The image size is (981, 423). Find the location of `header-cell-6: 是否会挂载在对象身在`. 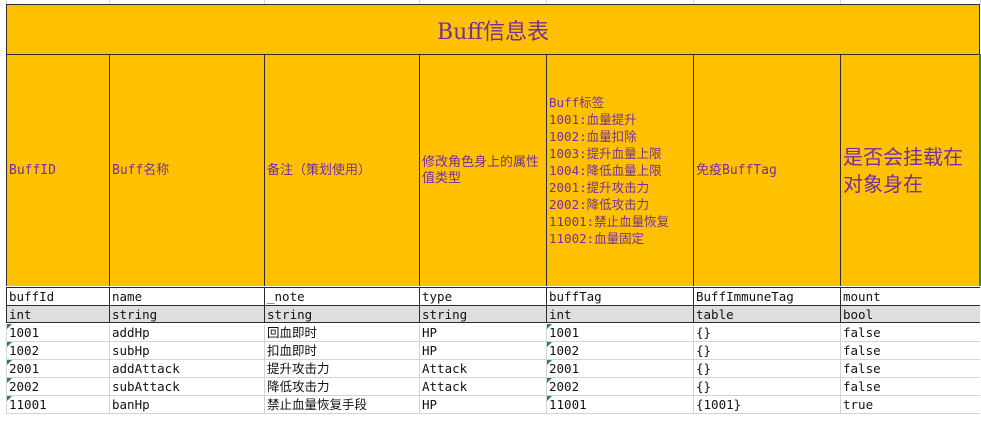

header-cell-6: 是否会挂载在对象身在 is located at coordinates (910, 170).